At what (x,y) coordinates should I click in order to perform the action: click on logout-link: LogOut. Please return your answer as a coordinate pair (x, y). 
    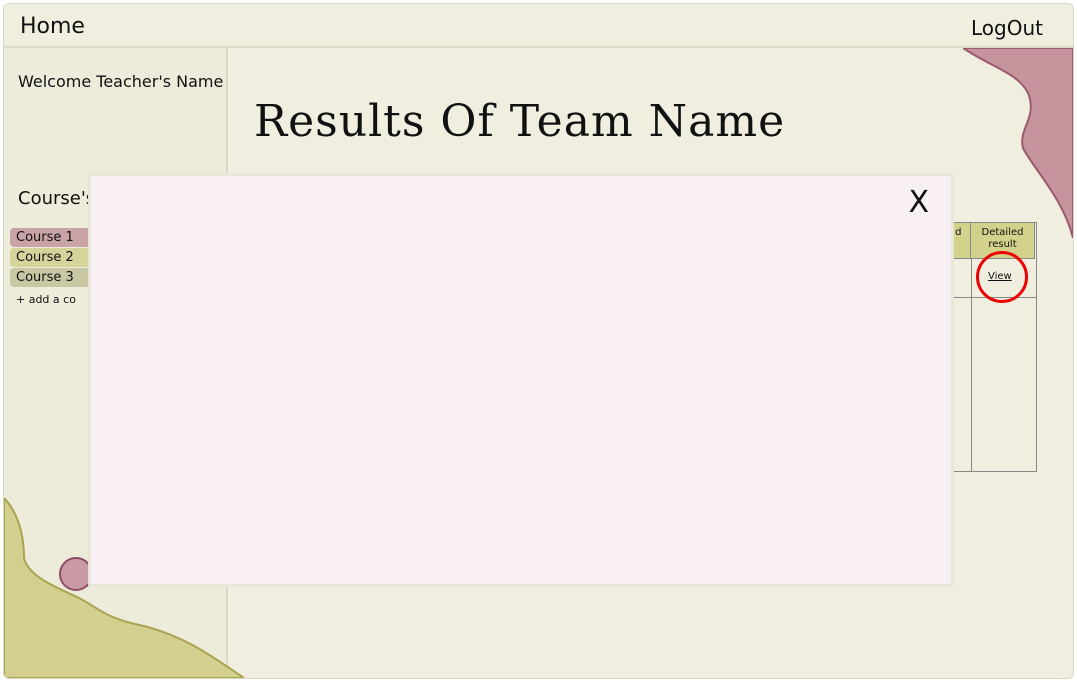
    Looking at the image, I should click on (1007, 28).